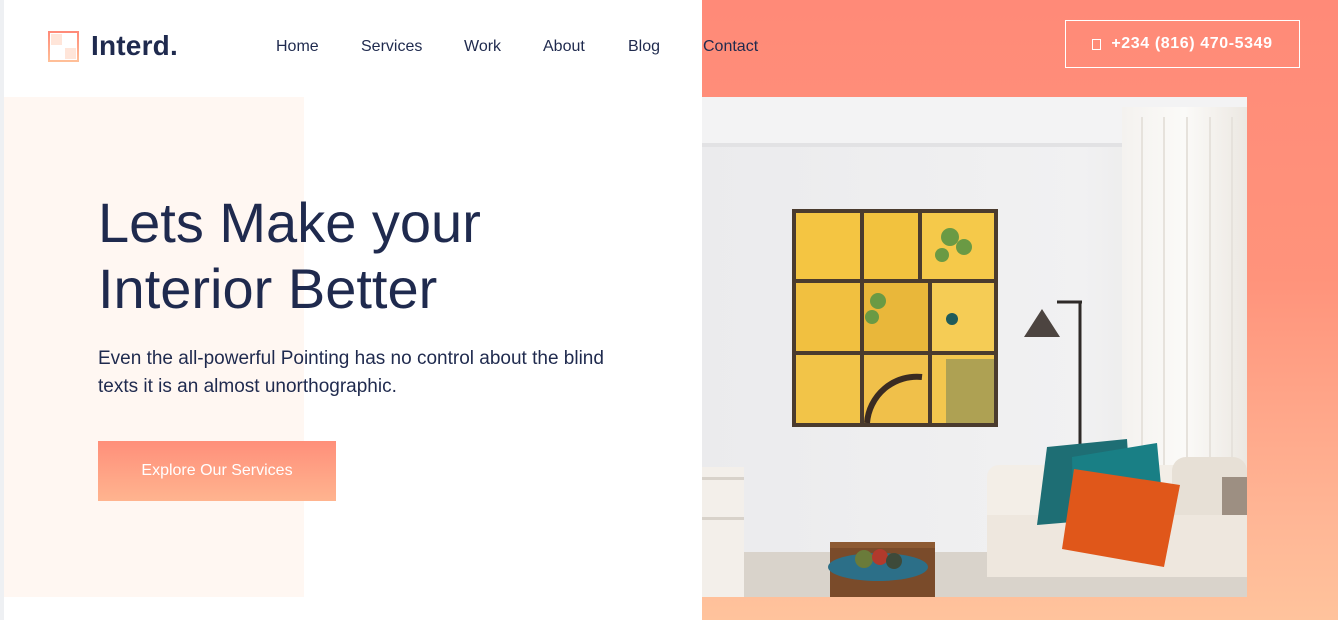 Image resolution: width=1338 pixels, height=620 pixels. I want to click on phone-contact-button: +234 (816) 470-5349, so click(1182, 44).